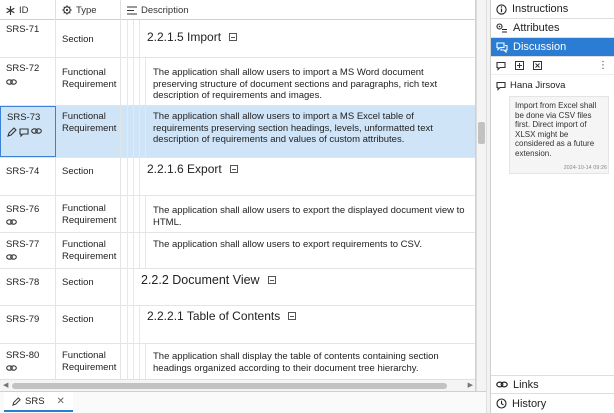  I want to click on horizontal-scroll-thumb, so click(229, 386).